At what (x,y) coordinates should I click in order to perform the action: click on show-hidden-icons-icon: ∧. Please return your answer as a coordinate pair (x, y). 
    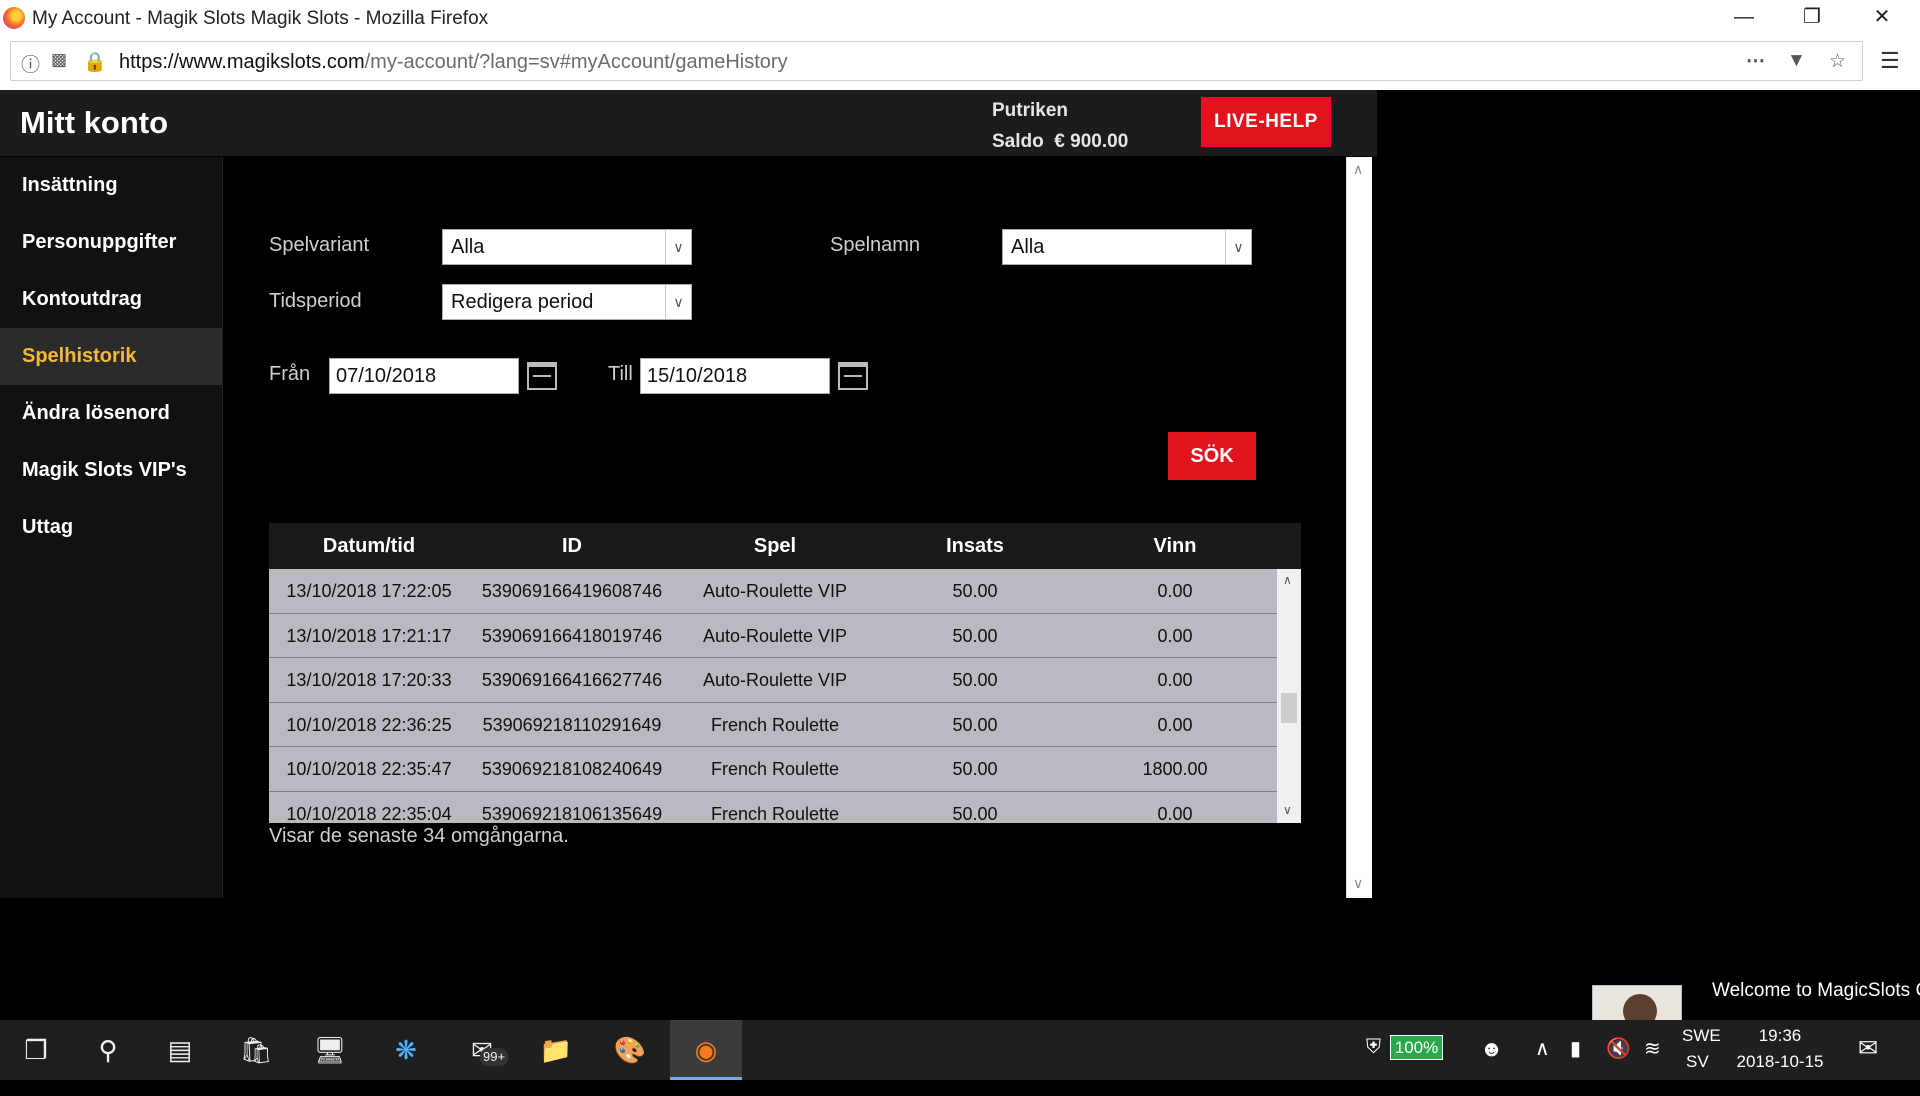
    Looking at the image, I should click on (1542, 1066).